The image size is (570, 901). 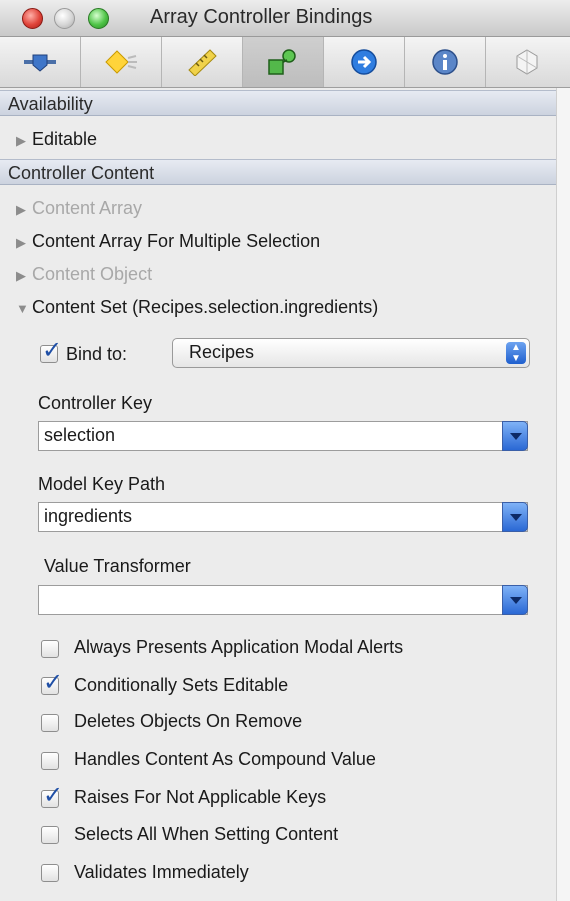 What do you see at coordinates (206, 834) in the screenshot?
I see `option-label: Selects All When Setting Content` at bounding box center [206, 834].